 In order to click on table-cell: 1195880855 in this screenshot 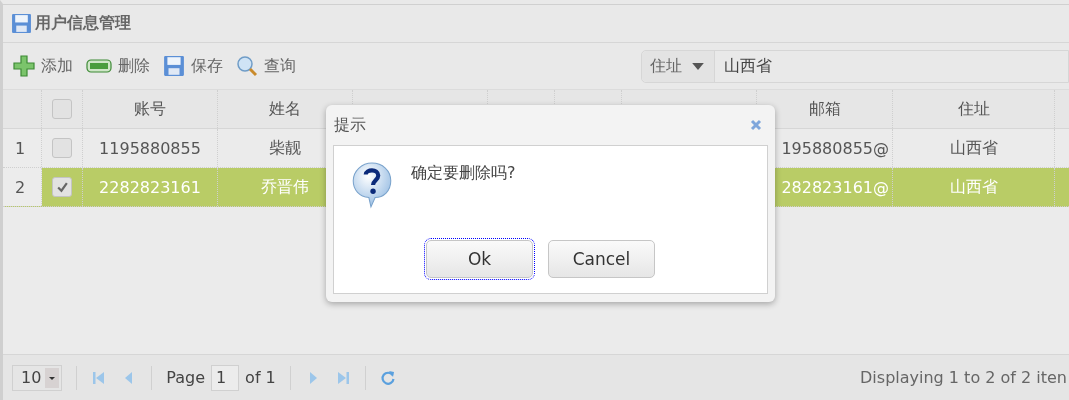, I will do `click(150, 148)`.